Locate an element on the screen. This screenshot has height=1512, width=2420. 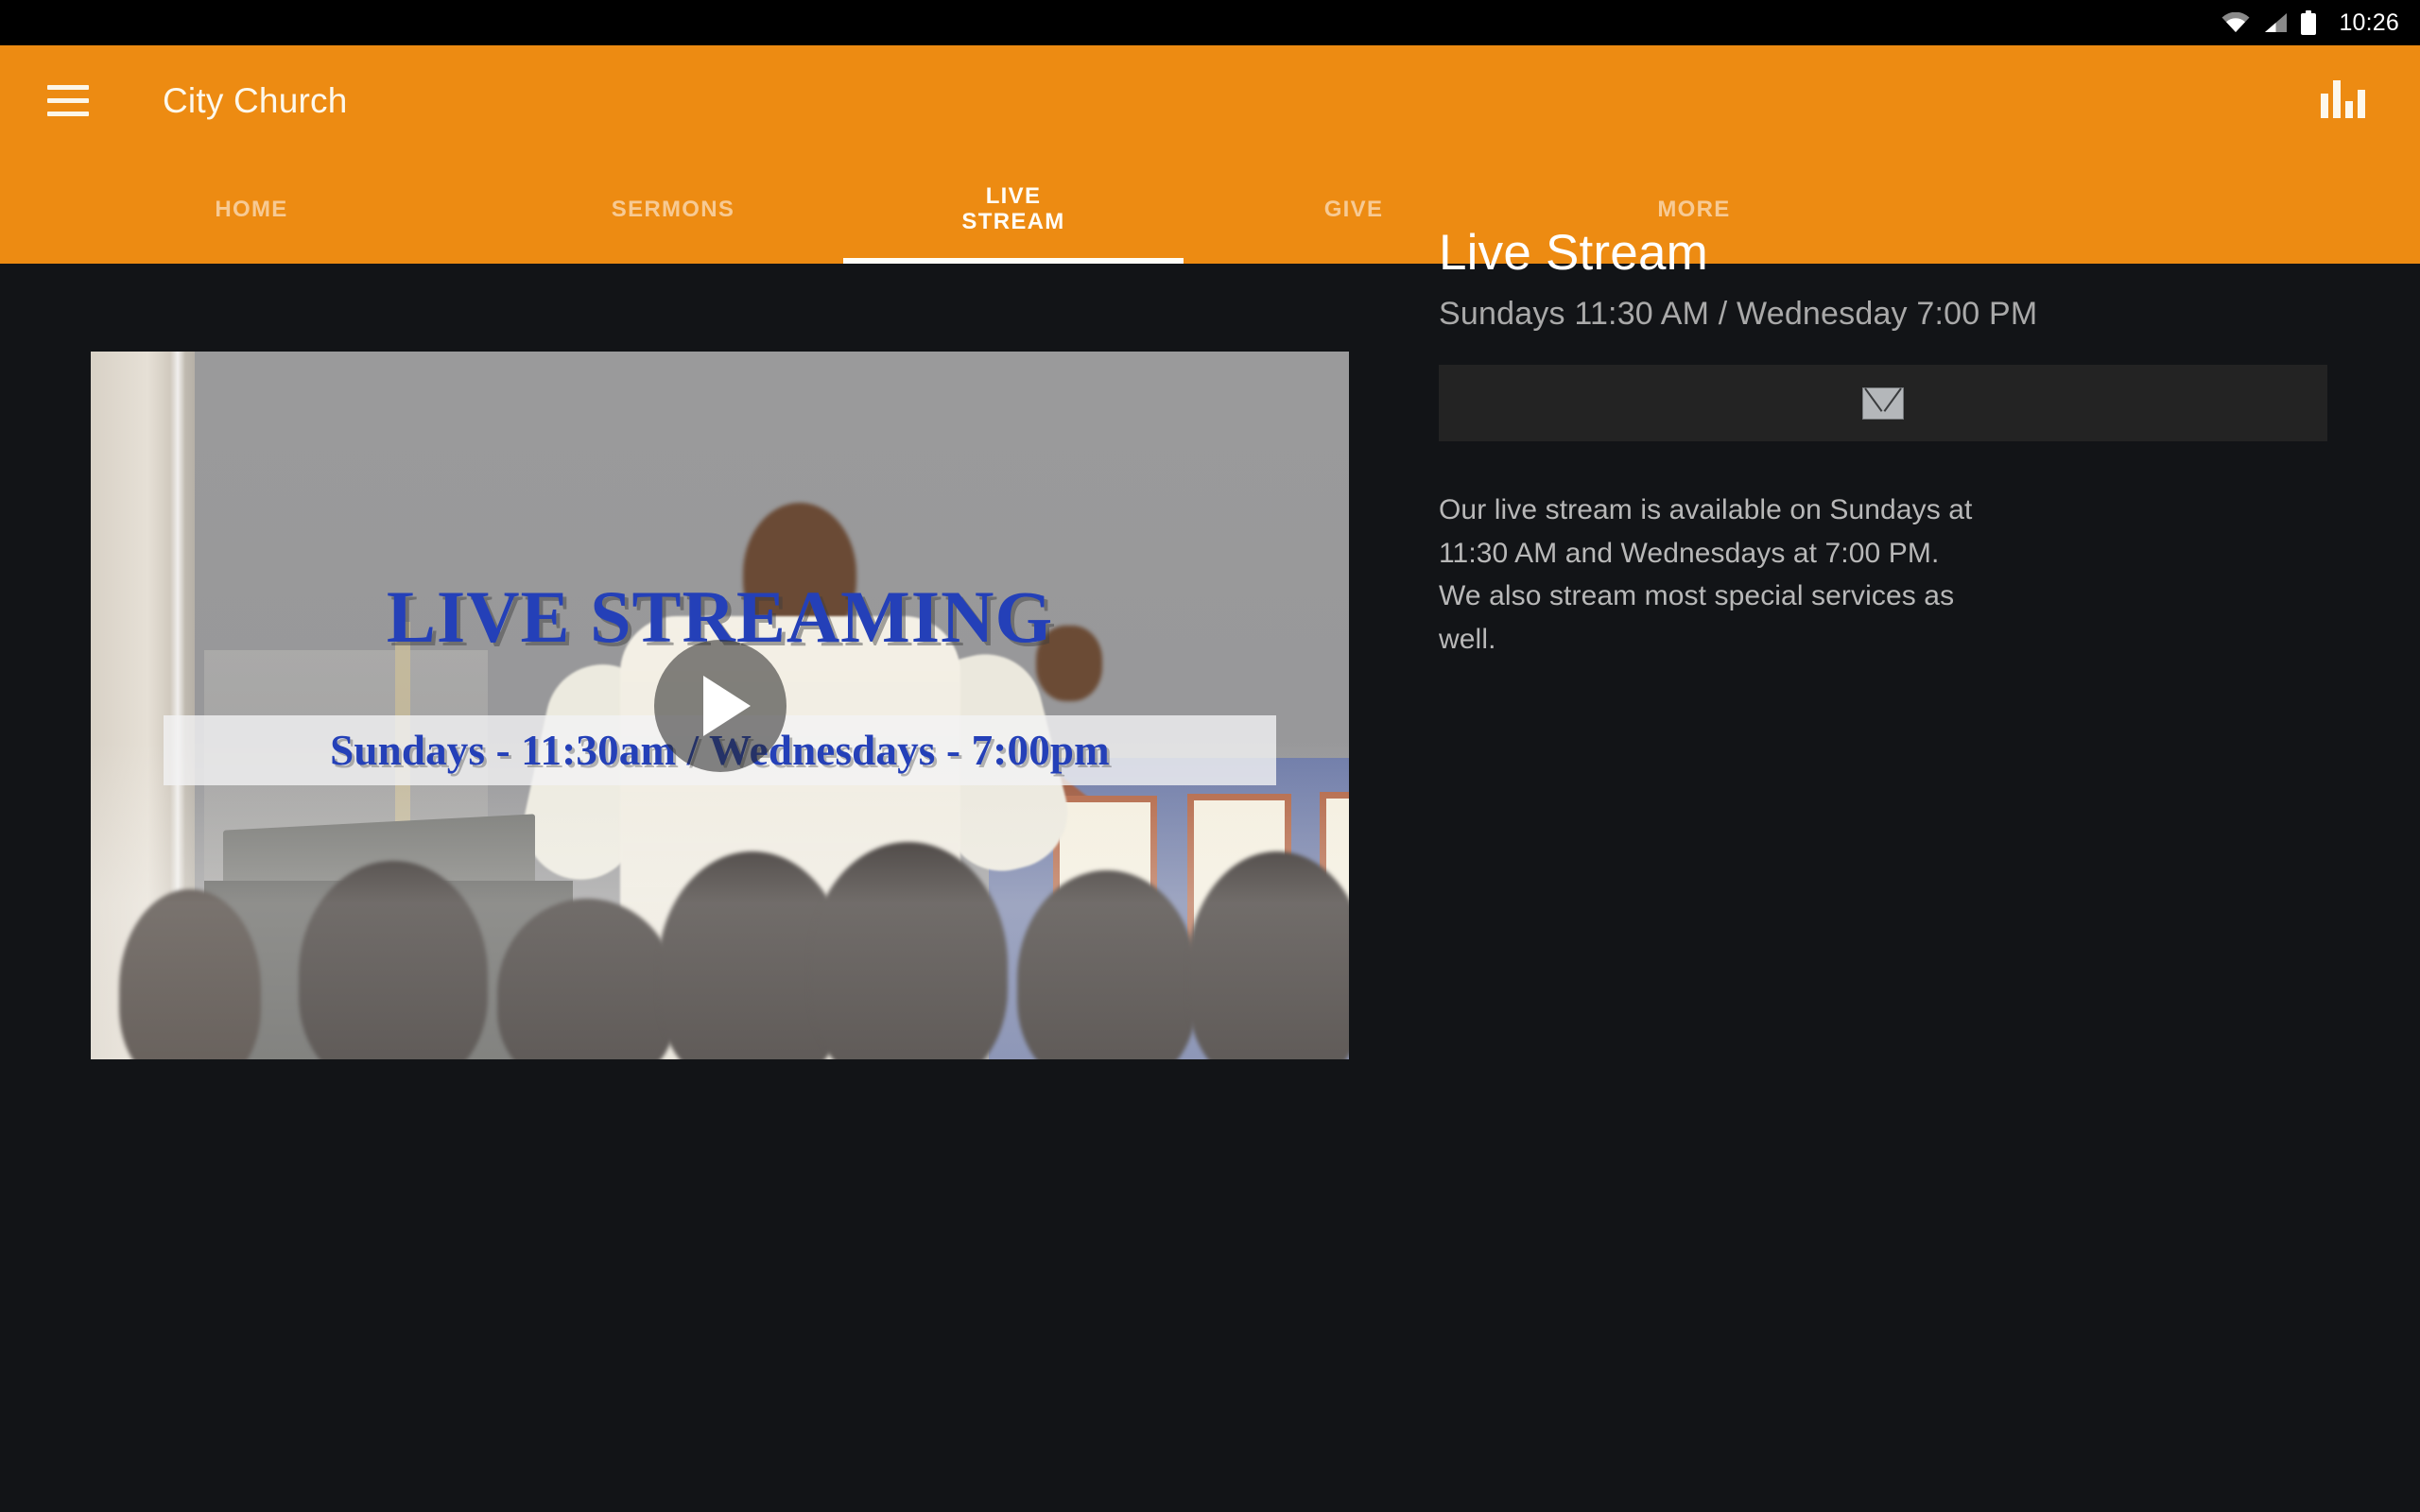
battery-icon is located at coordinates (2309, 22).